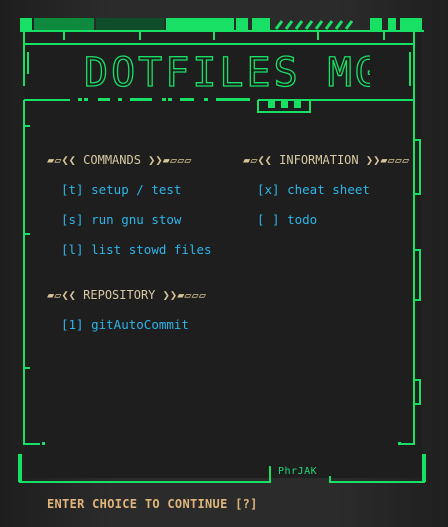  I want to click on menu-item-cheat-sheet: [x] cheat sheet, so click(313, 189).